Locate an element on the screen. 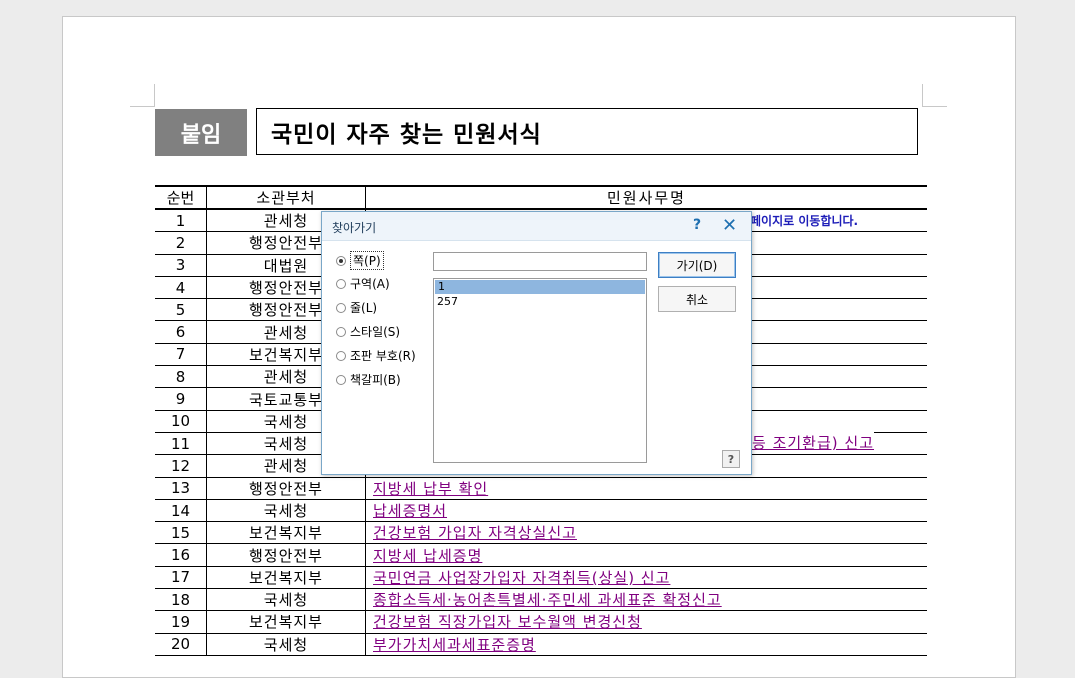 The height and width of the screenshot is (678, 1075). row-number: 10 is located at coordinates (181, 421).